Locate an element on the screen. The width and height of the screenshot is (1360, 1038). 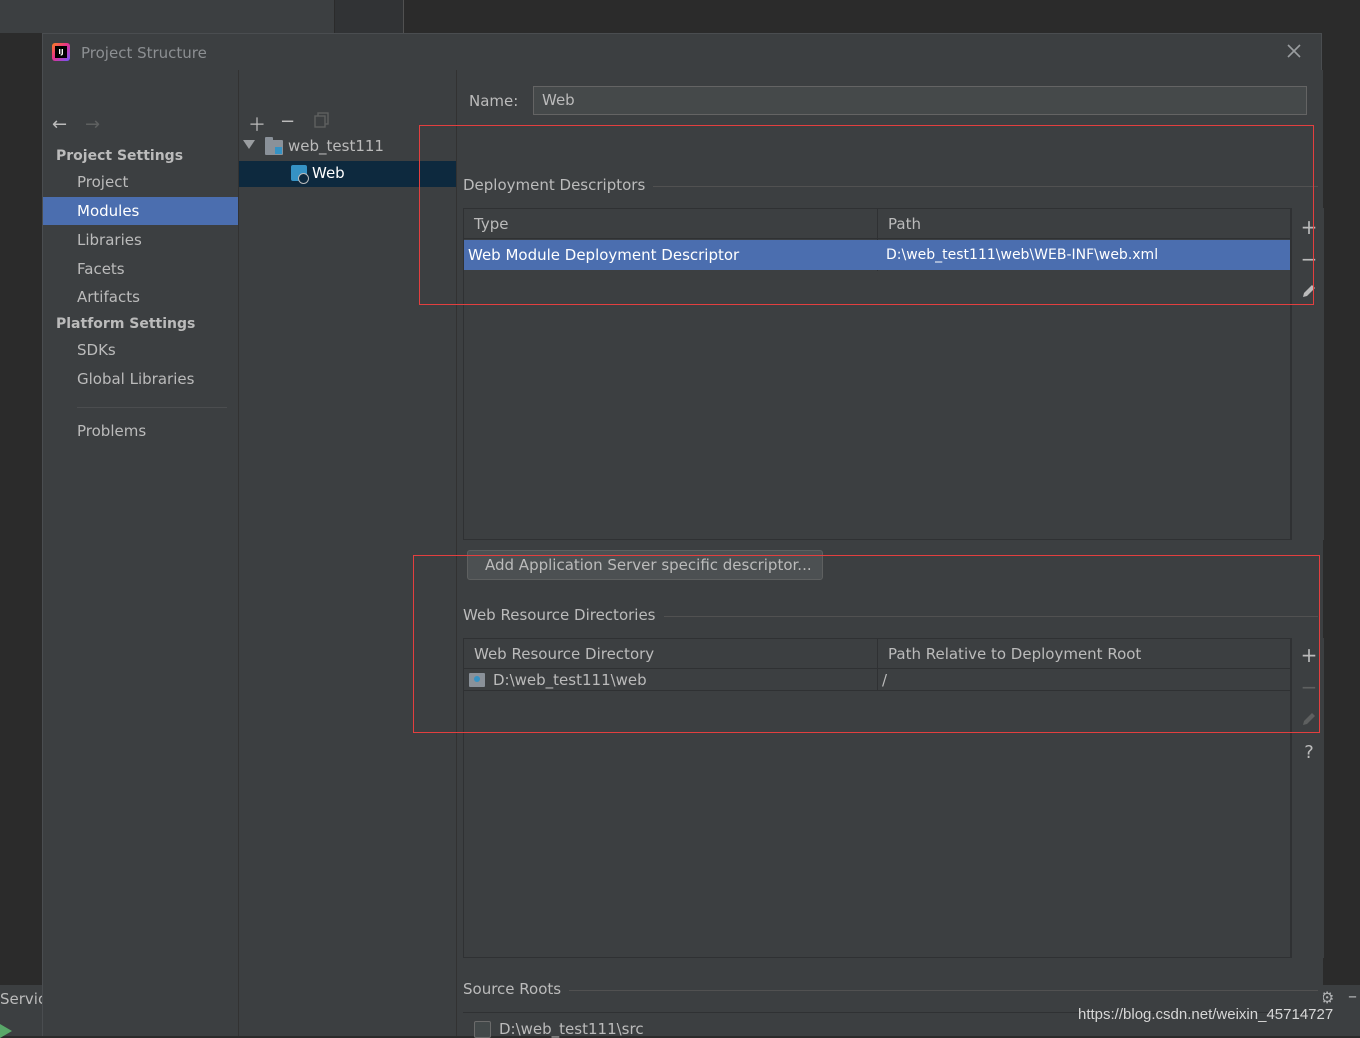
help-icon: ? is located at coordinates (1309, 753).